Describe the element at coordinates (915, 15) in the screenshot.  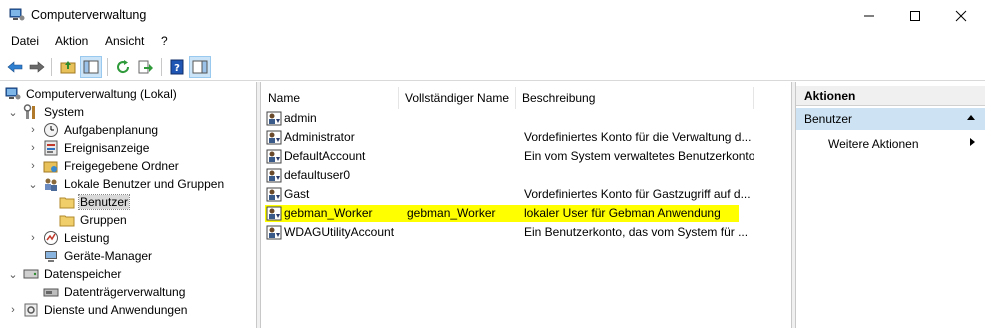
I see `maximize-icon` at that location.